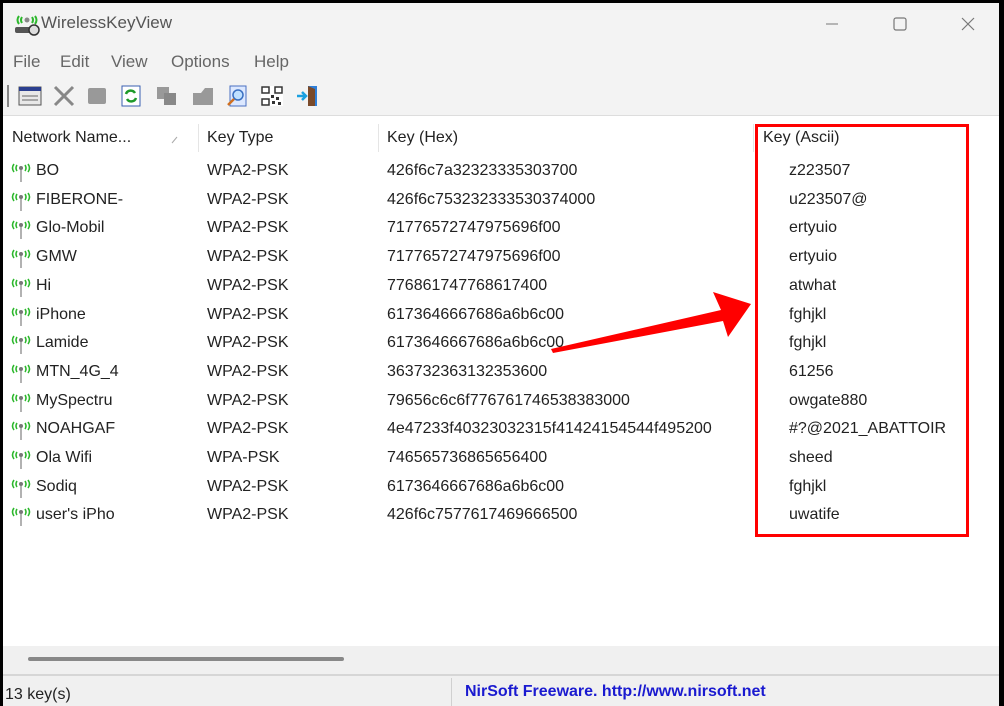 The width and height of the screenshot is (1004, 706). I want to click on network-name: Lamide, so click(62, 343).